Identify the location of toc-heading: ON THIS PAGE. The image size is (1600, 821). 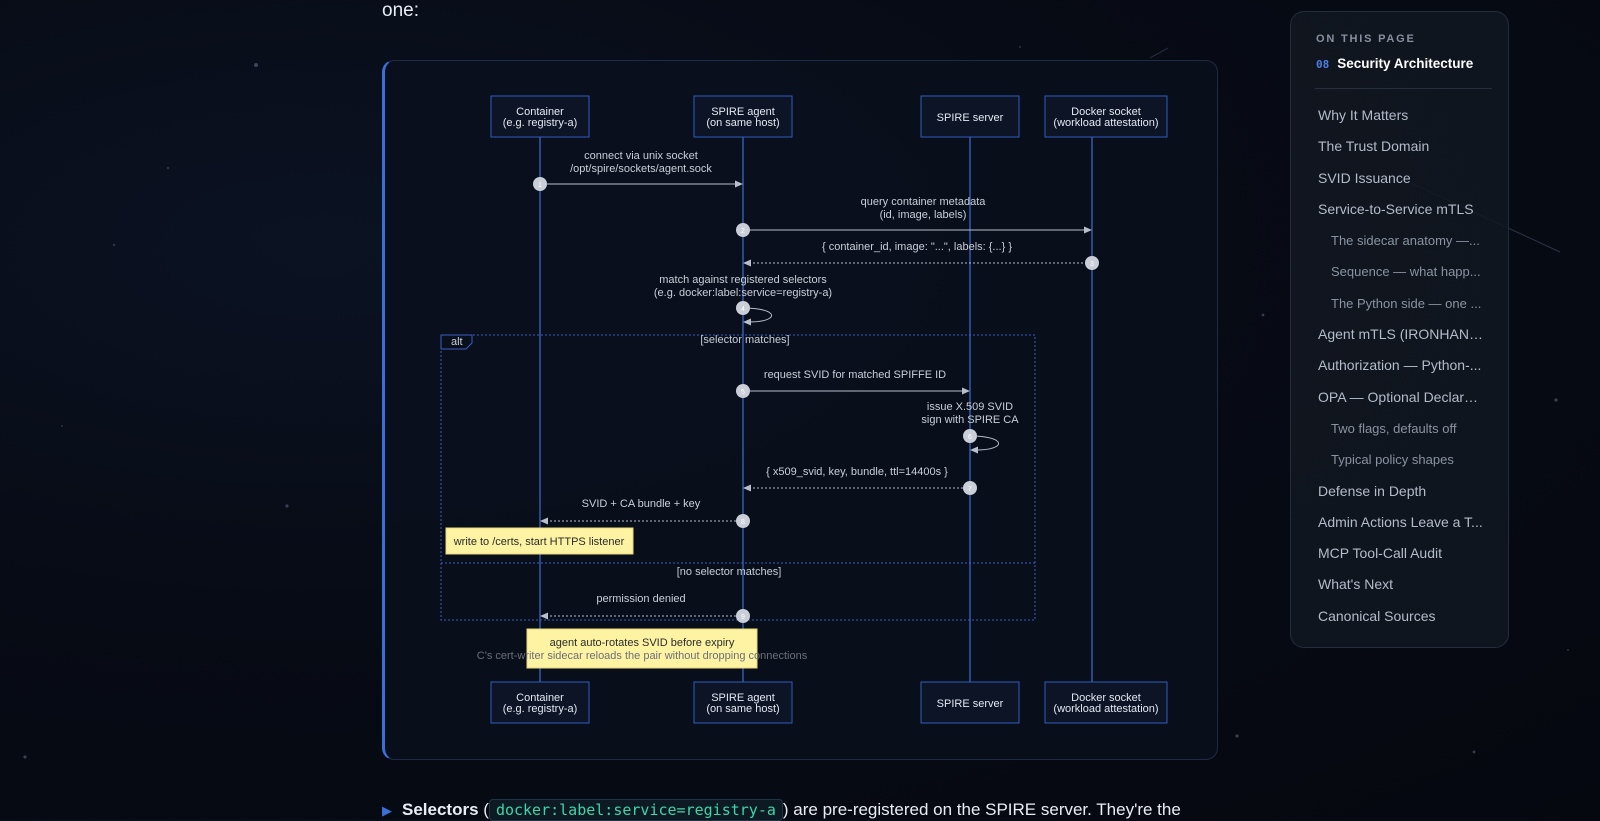
(1366, 39).